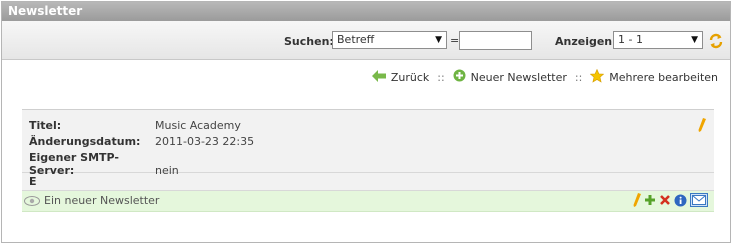  What do you see at coordinates (135, 125) in the screenshot?
I see `title-row: Titel: Music Academy` at bounding box center [135, 125].